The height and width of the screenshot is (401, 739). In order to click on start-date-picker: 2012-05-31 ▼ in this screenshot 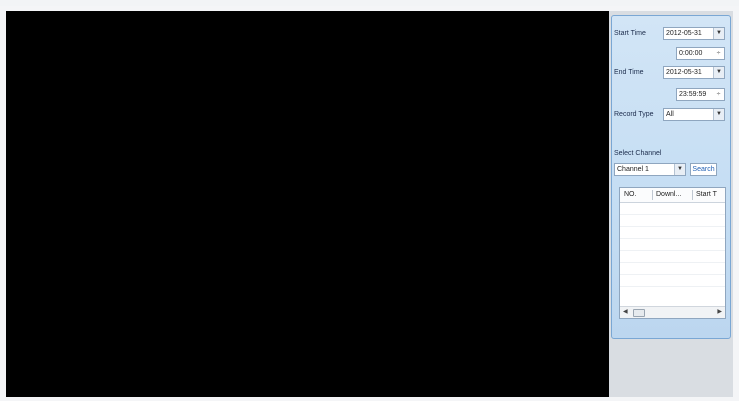, I will do `click(694, 33)`.